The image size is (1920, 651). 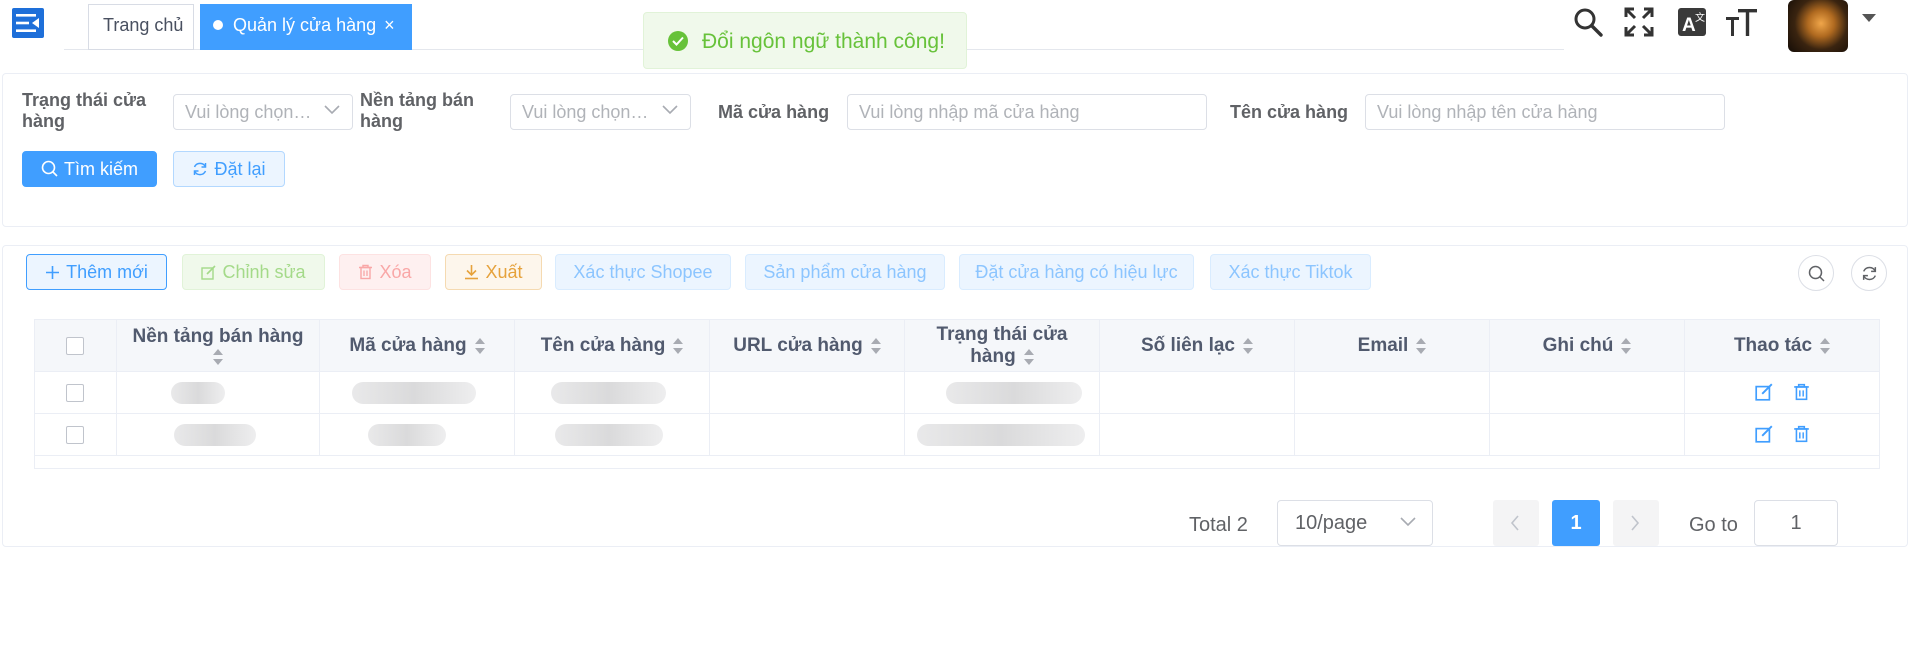 I want to click on input-placeholder: Vui lòng nhập tên cửa hàng, so click(x=1487, y=112).